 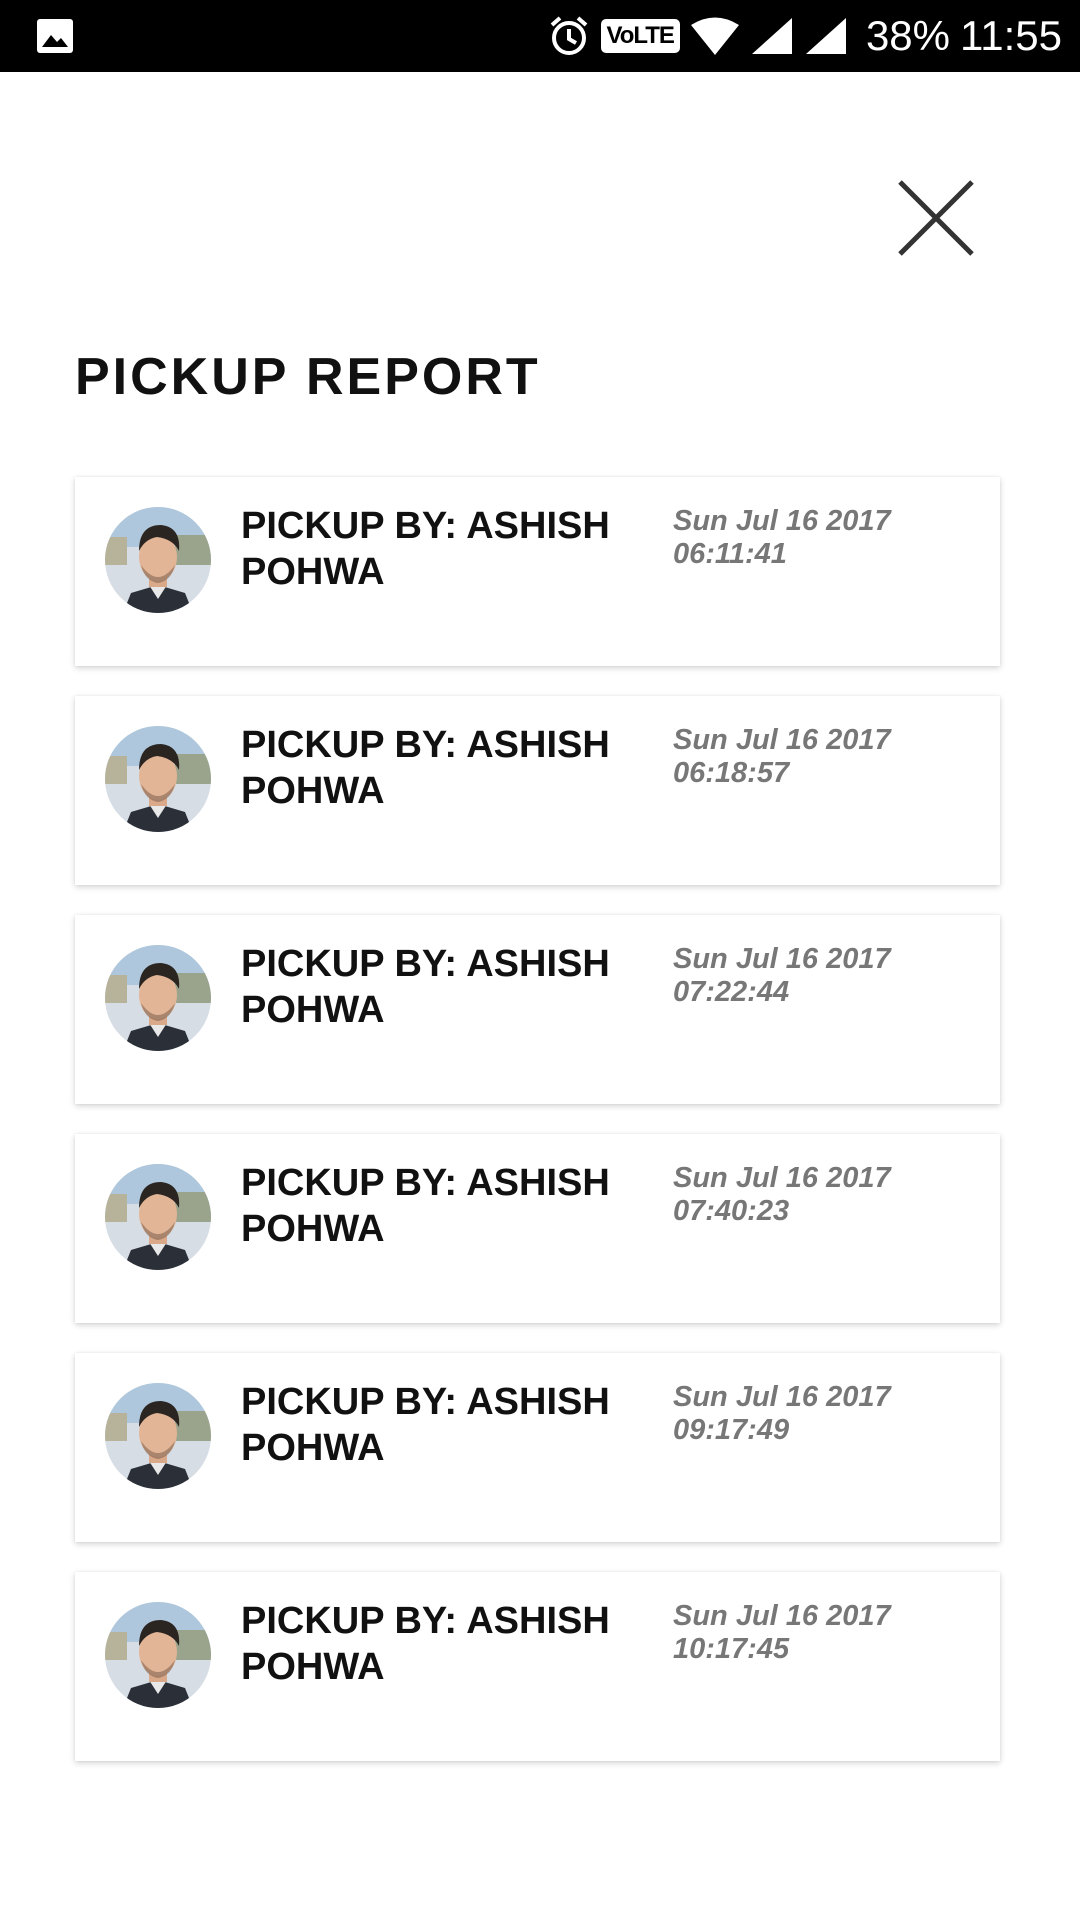 I want to click on volte-icon: VoLTE, so click(x=640, y=36).